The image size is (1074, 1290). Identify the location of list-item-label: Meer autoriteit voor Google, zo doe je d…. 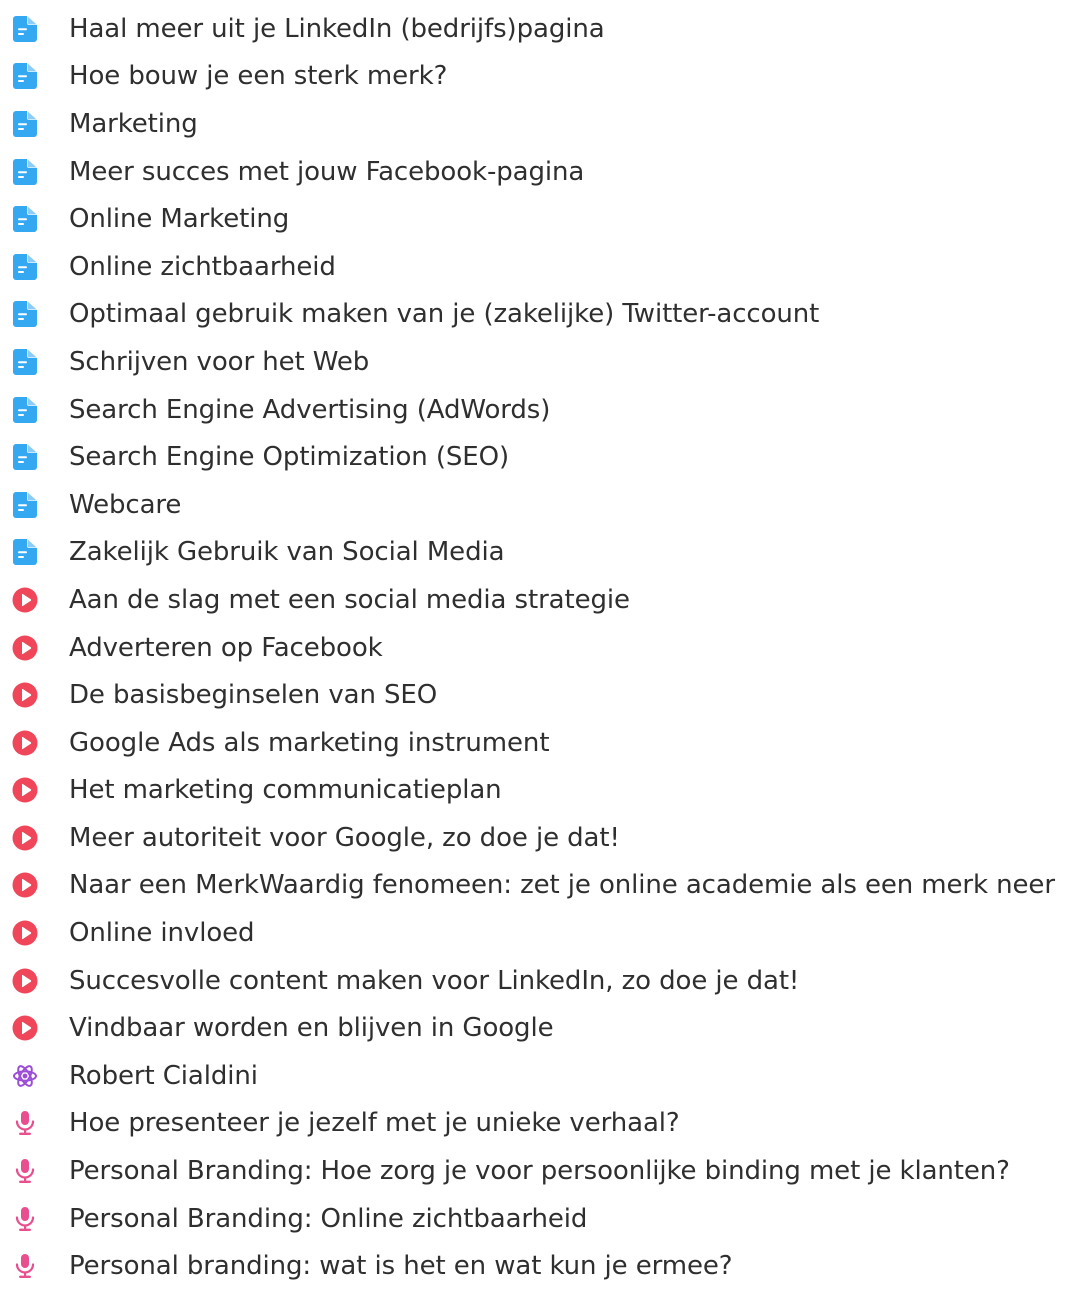
(344, 838).